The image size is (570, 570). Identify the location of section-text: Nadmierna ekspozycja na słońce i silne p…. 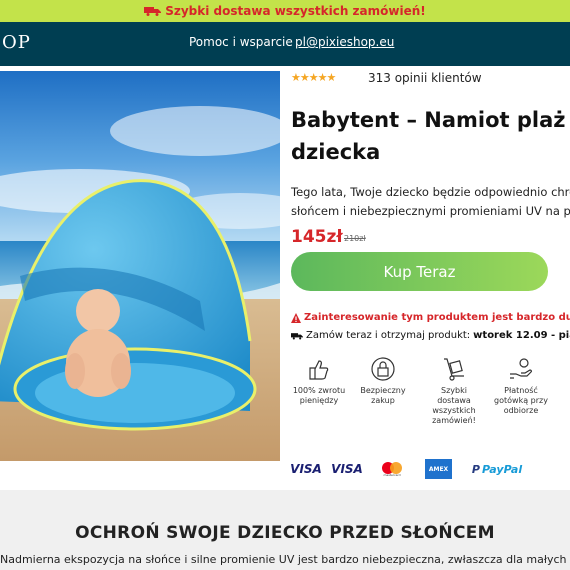
(283, 559).